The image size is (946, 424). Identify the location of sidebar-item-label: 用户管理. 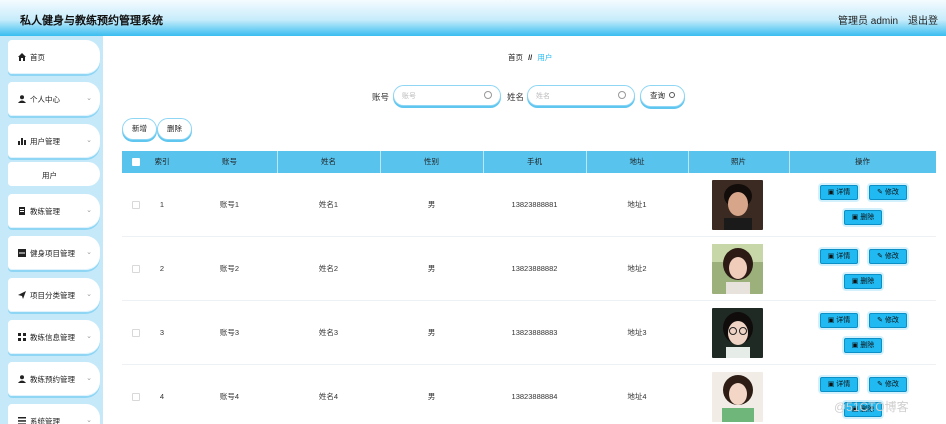
(45, 141).